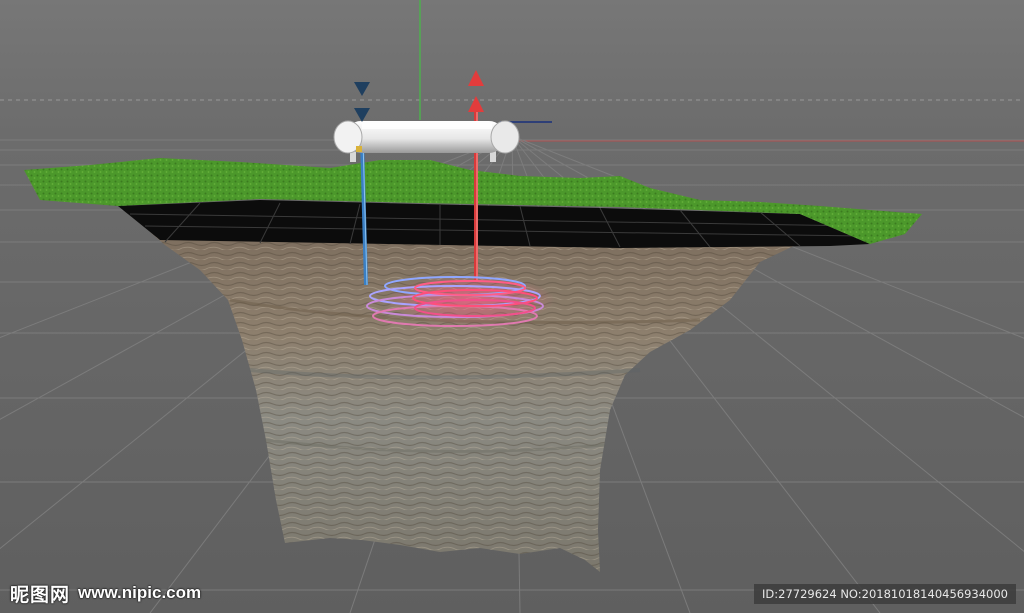 This screenshot has height=613, width=1024. What do you see at coordinates (40, 595) in the screenshot?
I see `site-name: 昵图网` at bounding box center [40, 595].